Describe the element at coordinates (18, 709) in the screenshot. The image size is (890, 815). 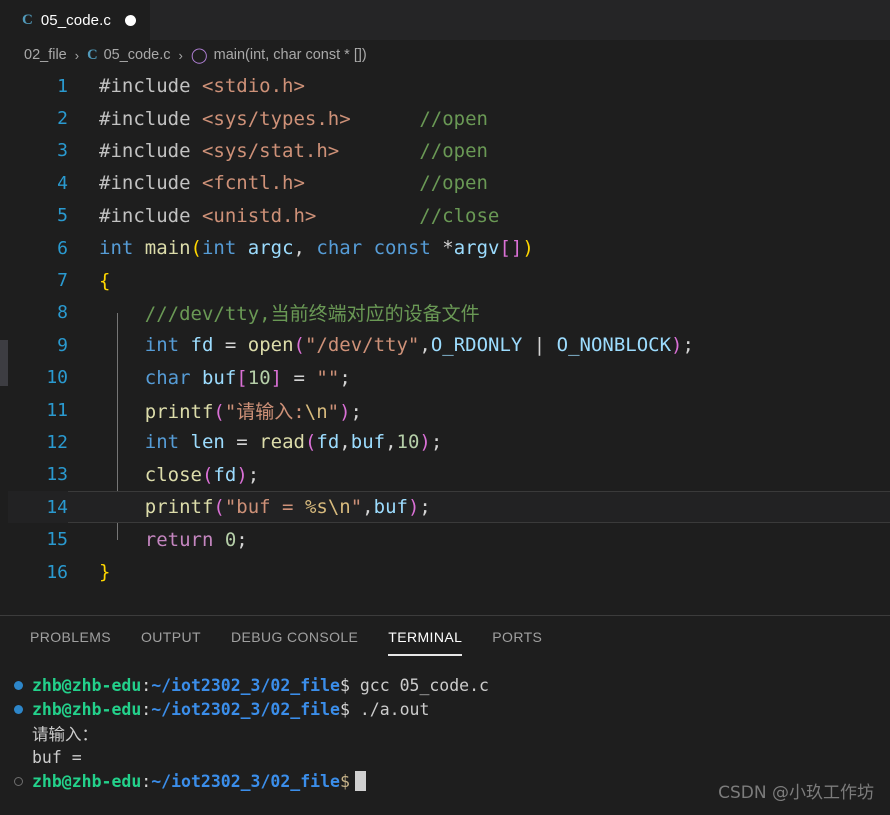
I see `command-success-dot-icon` at that location.